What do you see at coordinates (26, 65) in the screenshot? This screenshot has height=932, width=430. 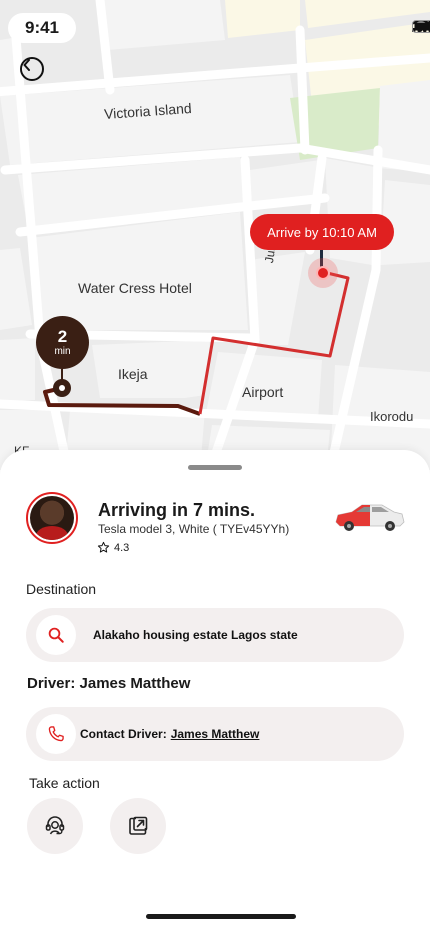 I see `chevron-left-icon` at bounding box center [26, 65].